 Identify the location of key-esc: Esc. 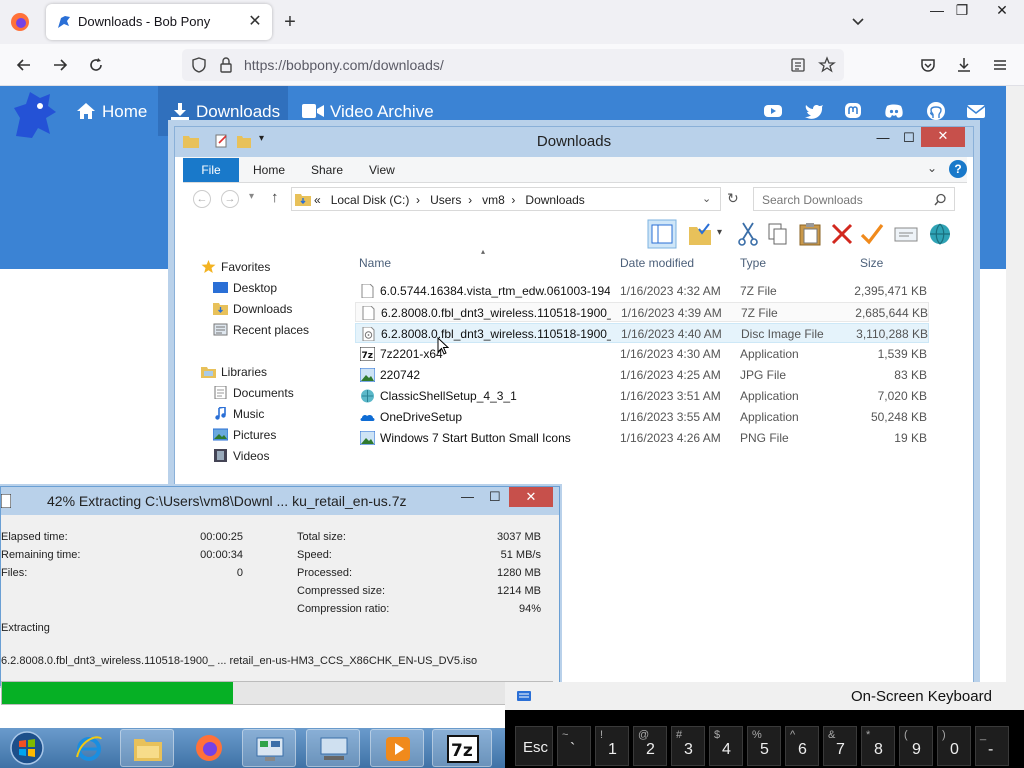
(534, 746).